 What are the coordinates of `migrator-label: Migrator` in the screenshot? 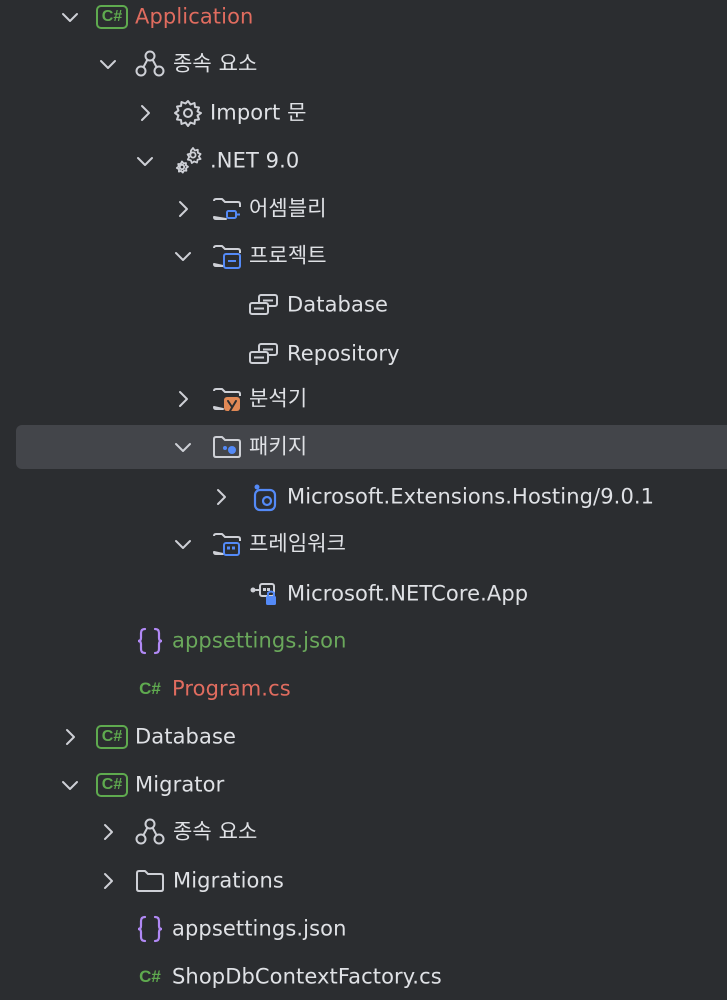 It's located at (180, 784).